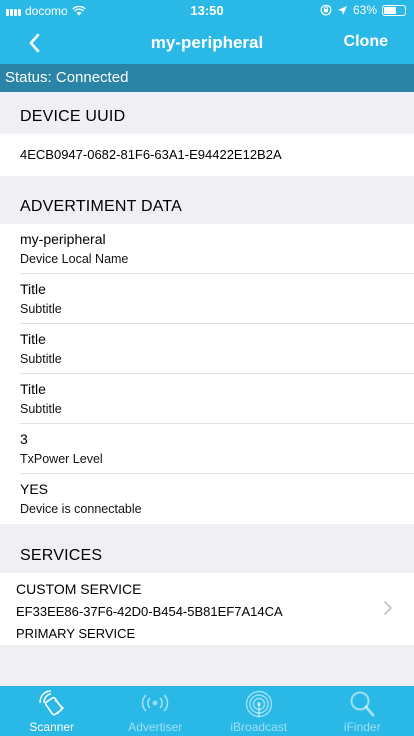 The width and height of the screenshot is (414, 736). I want to click on advertiser-icon, so click(155, 703).